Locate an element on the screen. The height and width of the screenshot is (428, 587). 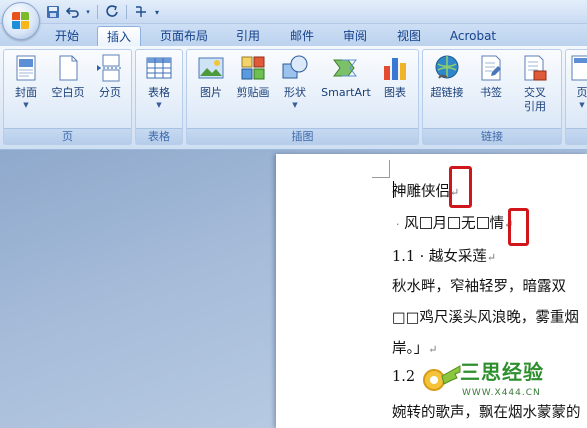
shapes-button: 形状 ▼ is located at coordinates (295, 89).